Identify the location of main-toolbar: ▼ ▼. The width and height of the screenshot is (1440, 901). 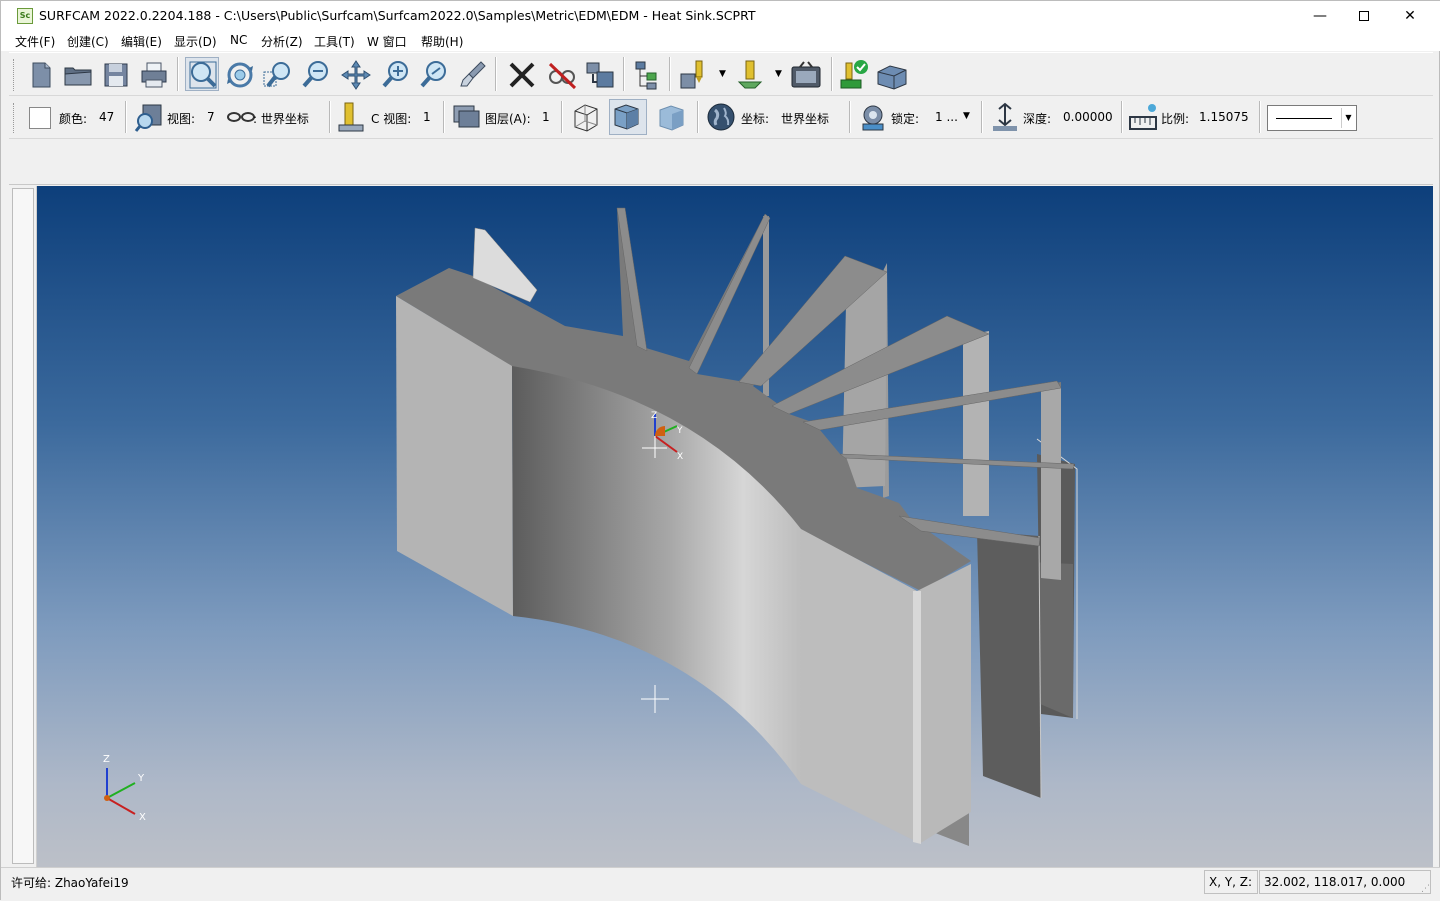
(721, 74).